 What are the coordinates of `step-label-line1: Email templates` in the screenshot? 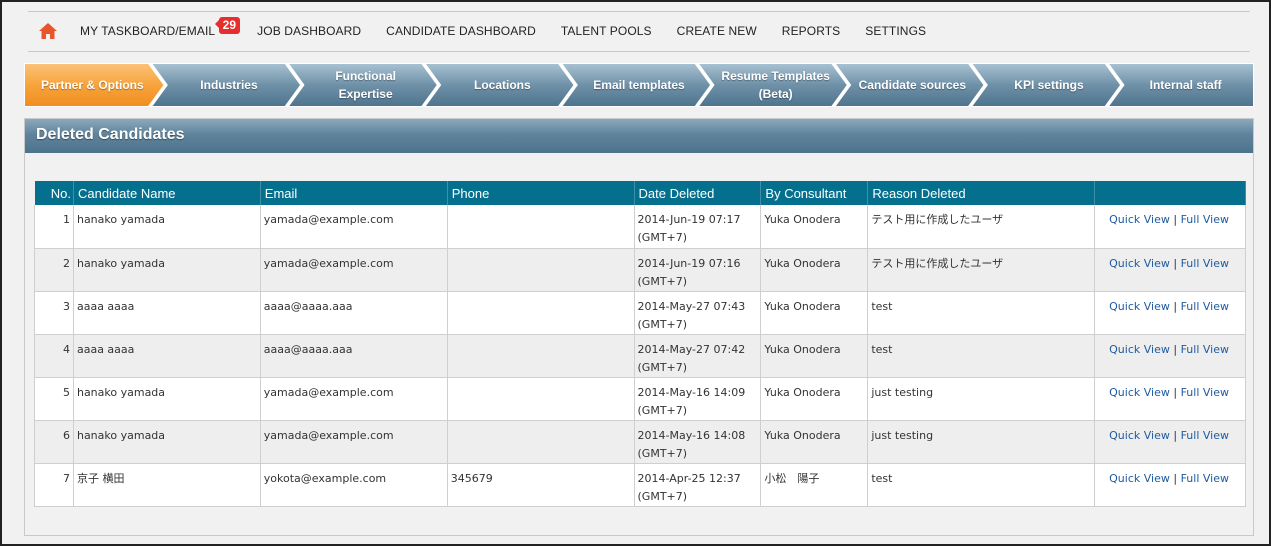 It's located at (639, 85).